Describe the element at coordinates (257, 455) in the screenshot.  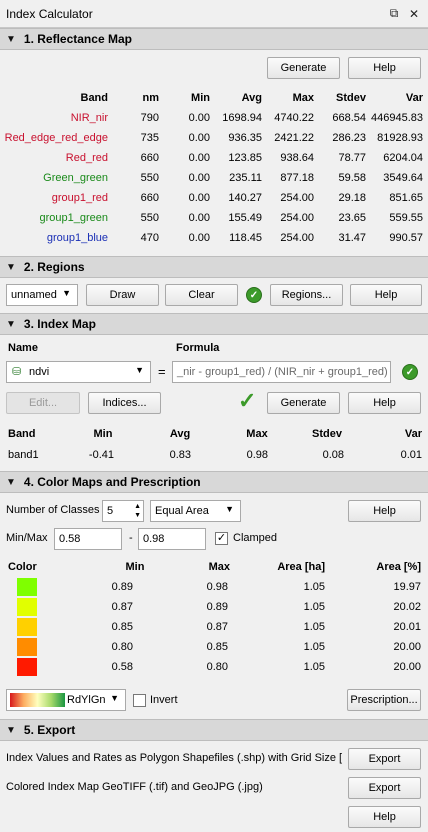
I see `index-max: 0.98` at that location.